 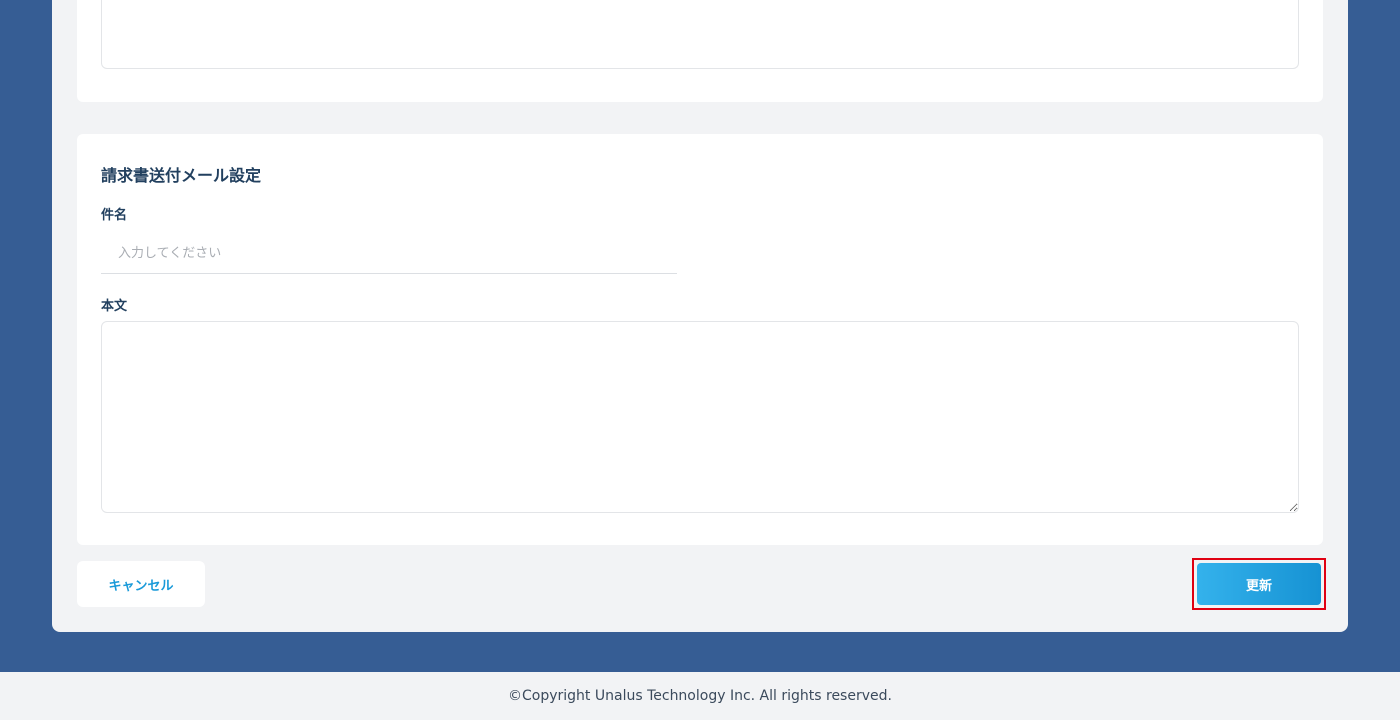 What do you see at coordinates (141, 584) in the screenshot?
I see `cancel-button: キャンセル` at bounding box center [141, 584].